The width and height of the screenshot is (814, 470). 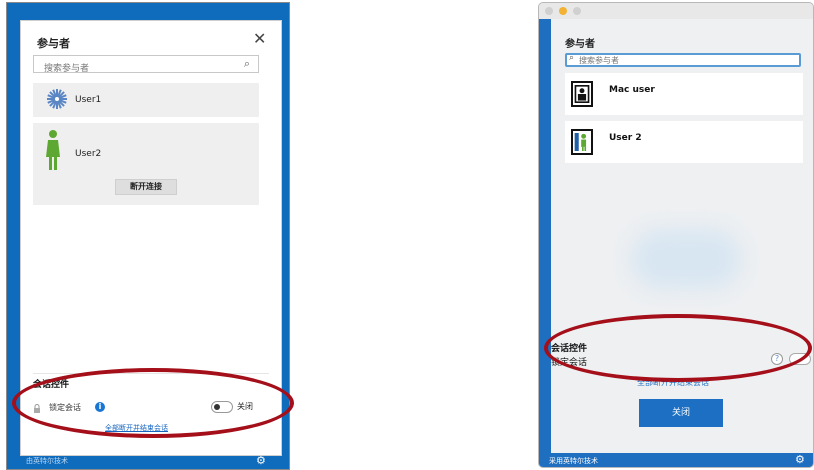 I want to click on side-accent-strip, so click(x=545, y=237).